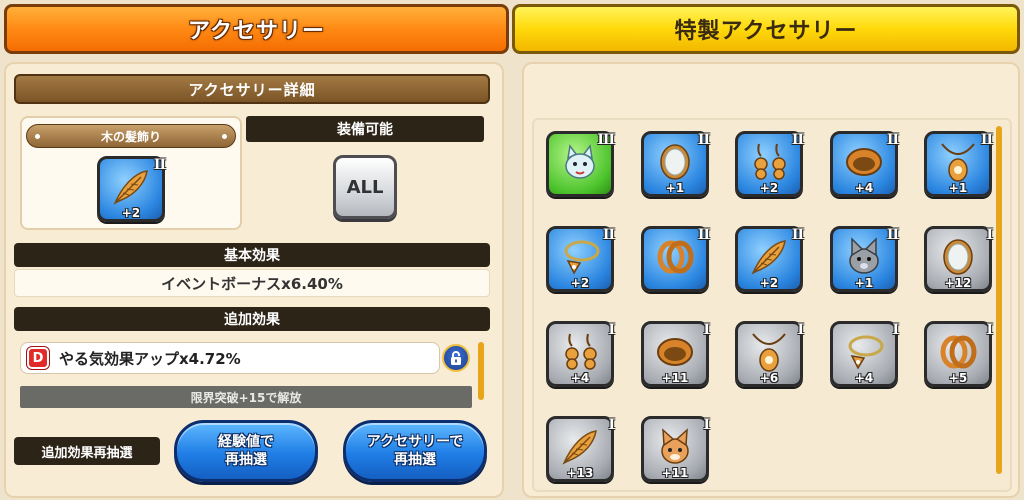  Describe the element at coordinates (958, 378) in the screenshot. I see `accessory-plus: +5` at that location.